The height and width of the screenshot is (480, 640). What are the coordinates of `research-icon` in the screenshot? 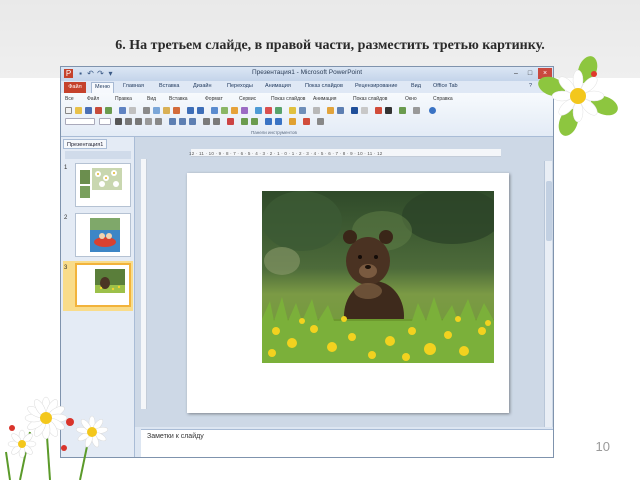 It's located at (132, 110).